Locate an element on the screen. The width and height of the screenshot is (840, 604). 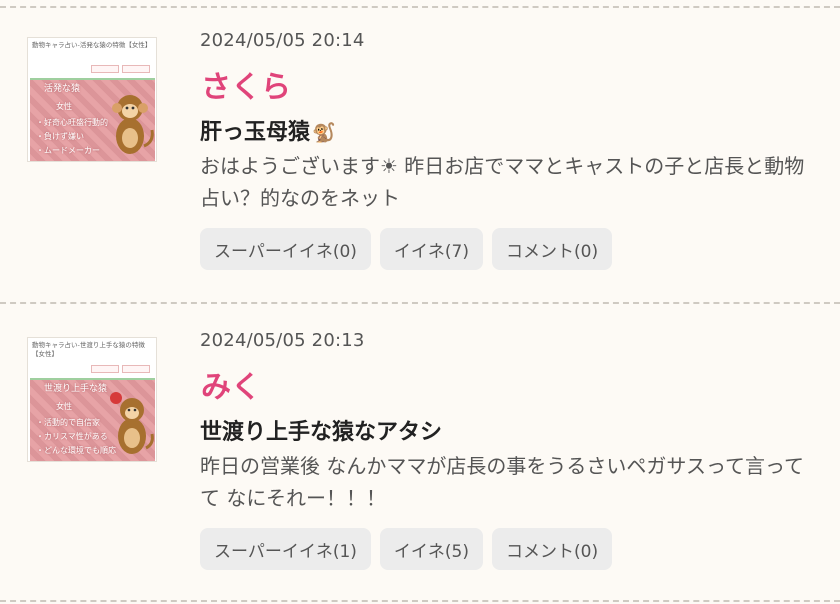
thumbnail-line: ・ムードメーカー is located at coordinates (68, 150).